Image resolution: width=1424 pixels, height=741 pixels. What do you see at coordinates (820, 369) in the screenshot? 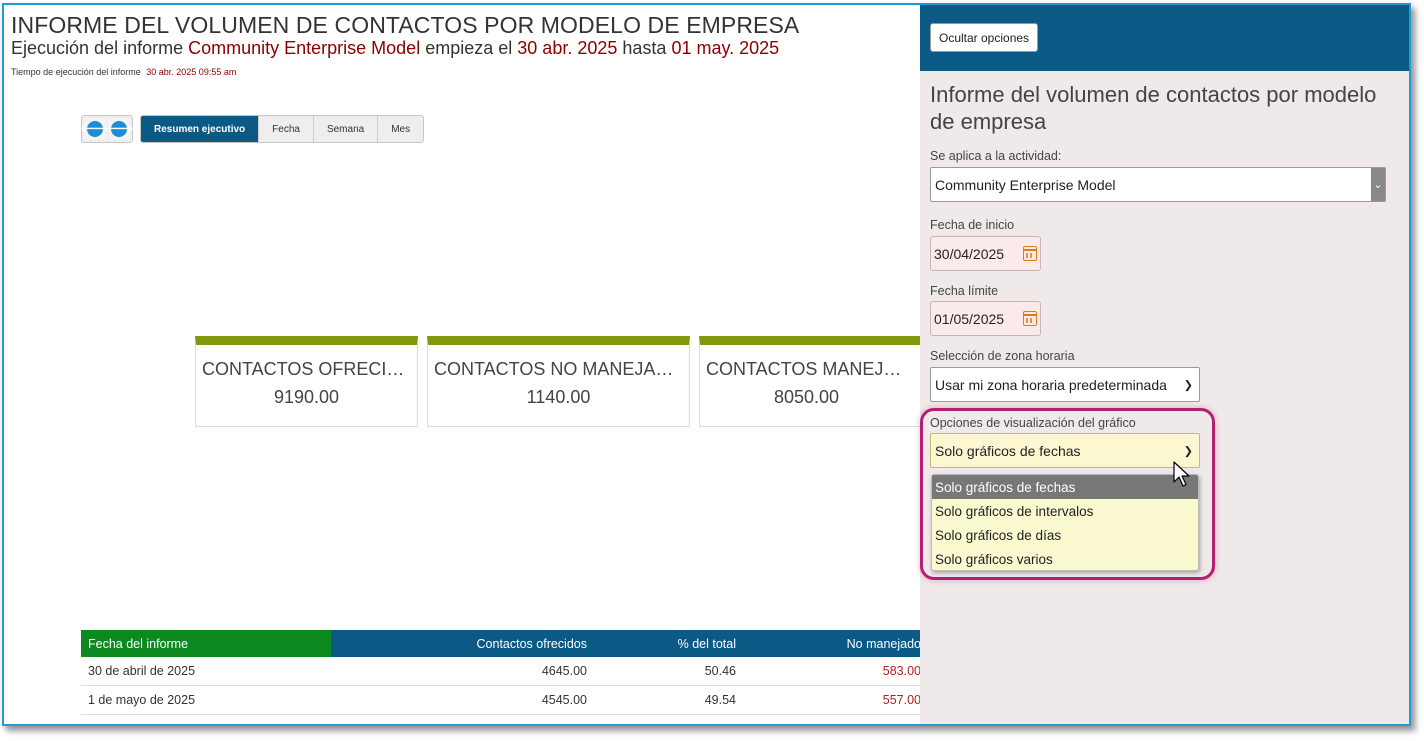
I see `card-title: CONTACTOS MANEJADOS` at bounding box center [820, 369].